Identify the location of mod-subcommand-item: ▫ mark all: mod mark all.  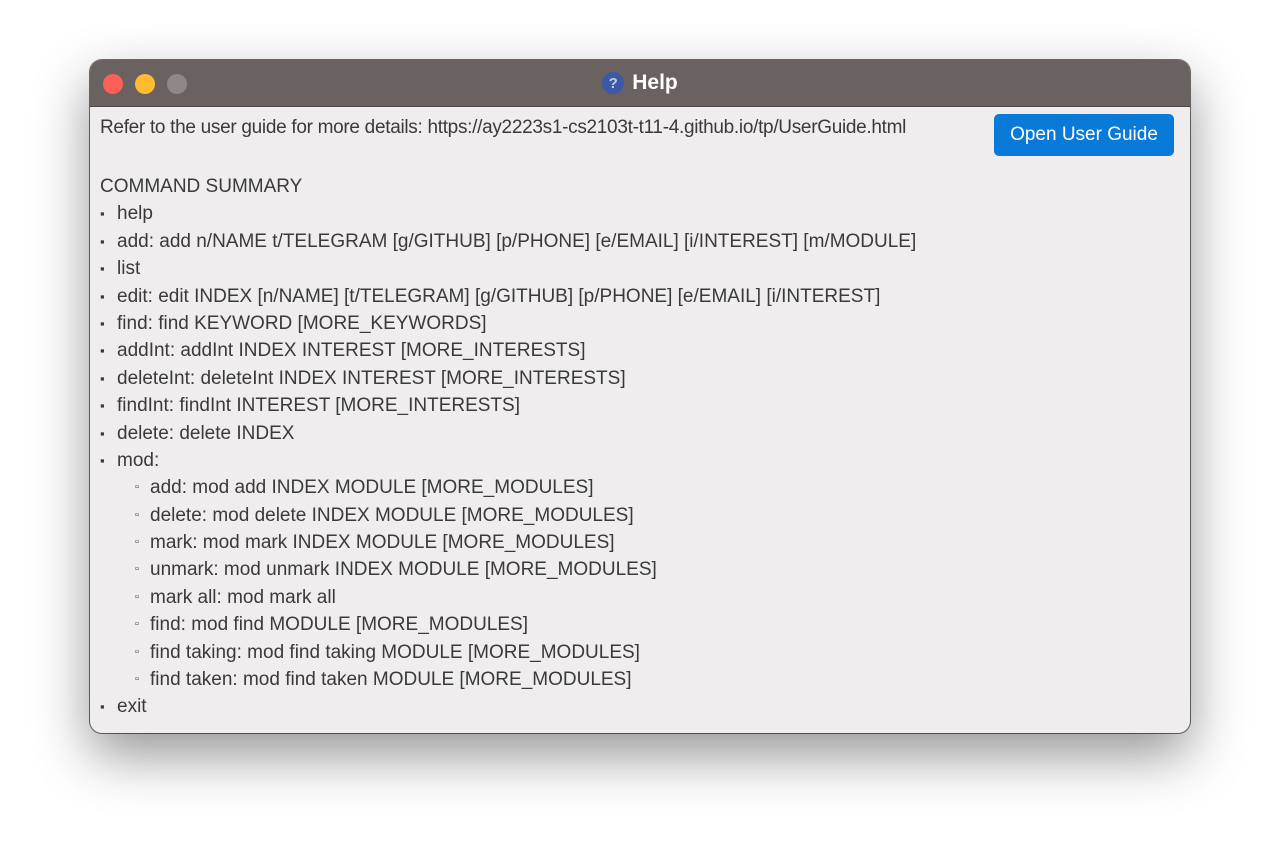
(508, 597).